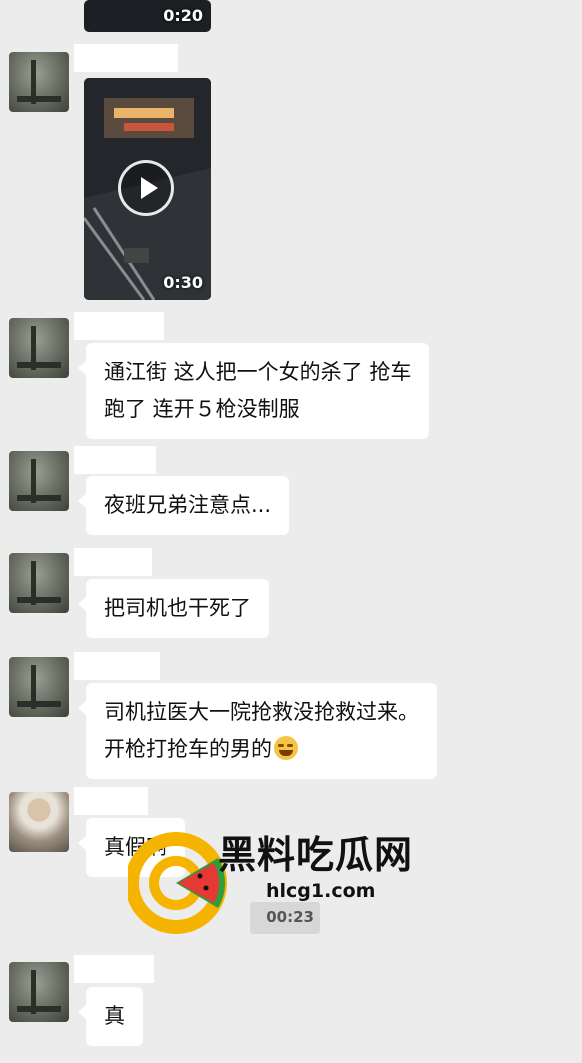 The width and height of the screenshot is (582, 1063). What do you see at coordinates (177, 608) in the screenshot?
I see `message-text: 把司机也干死了` at bounding box center [177, 608].